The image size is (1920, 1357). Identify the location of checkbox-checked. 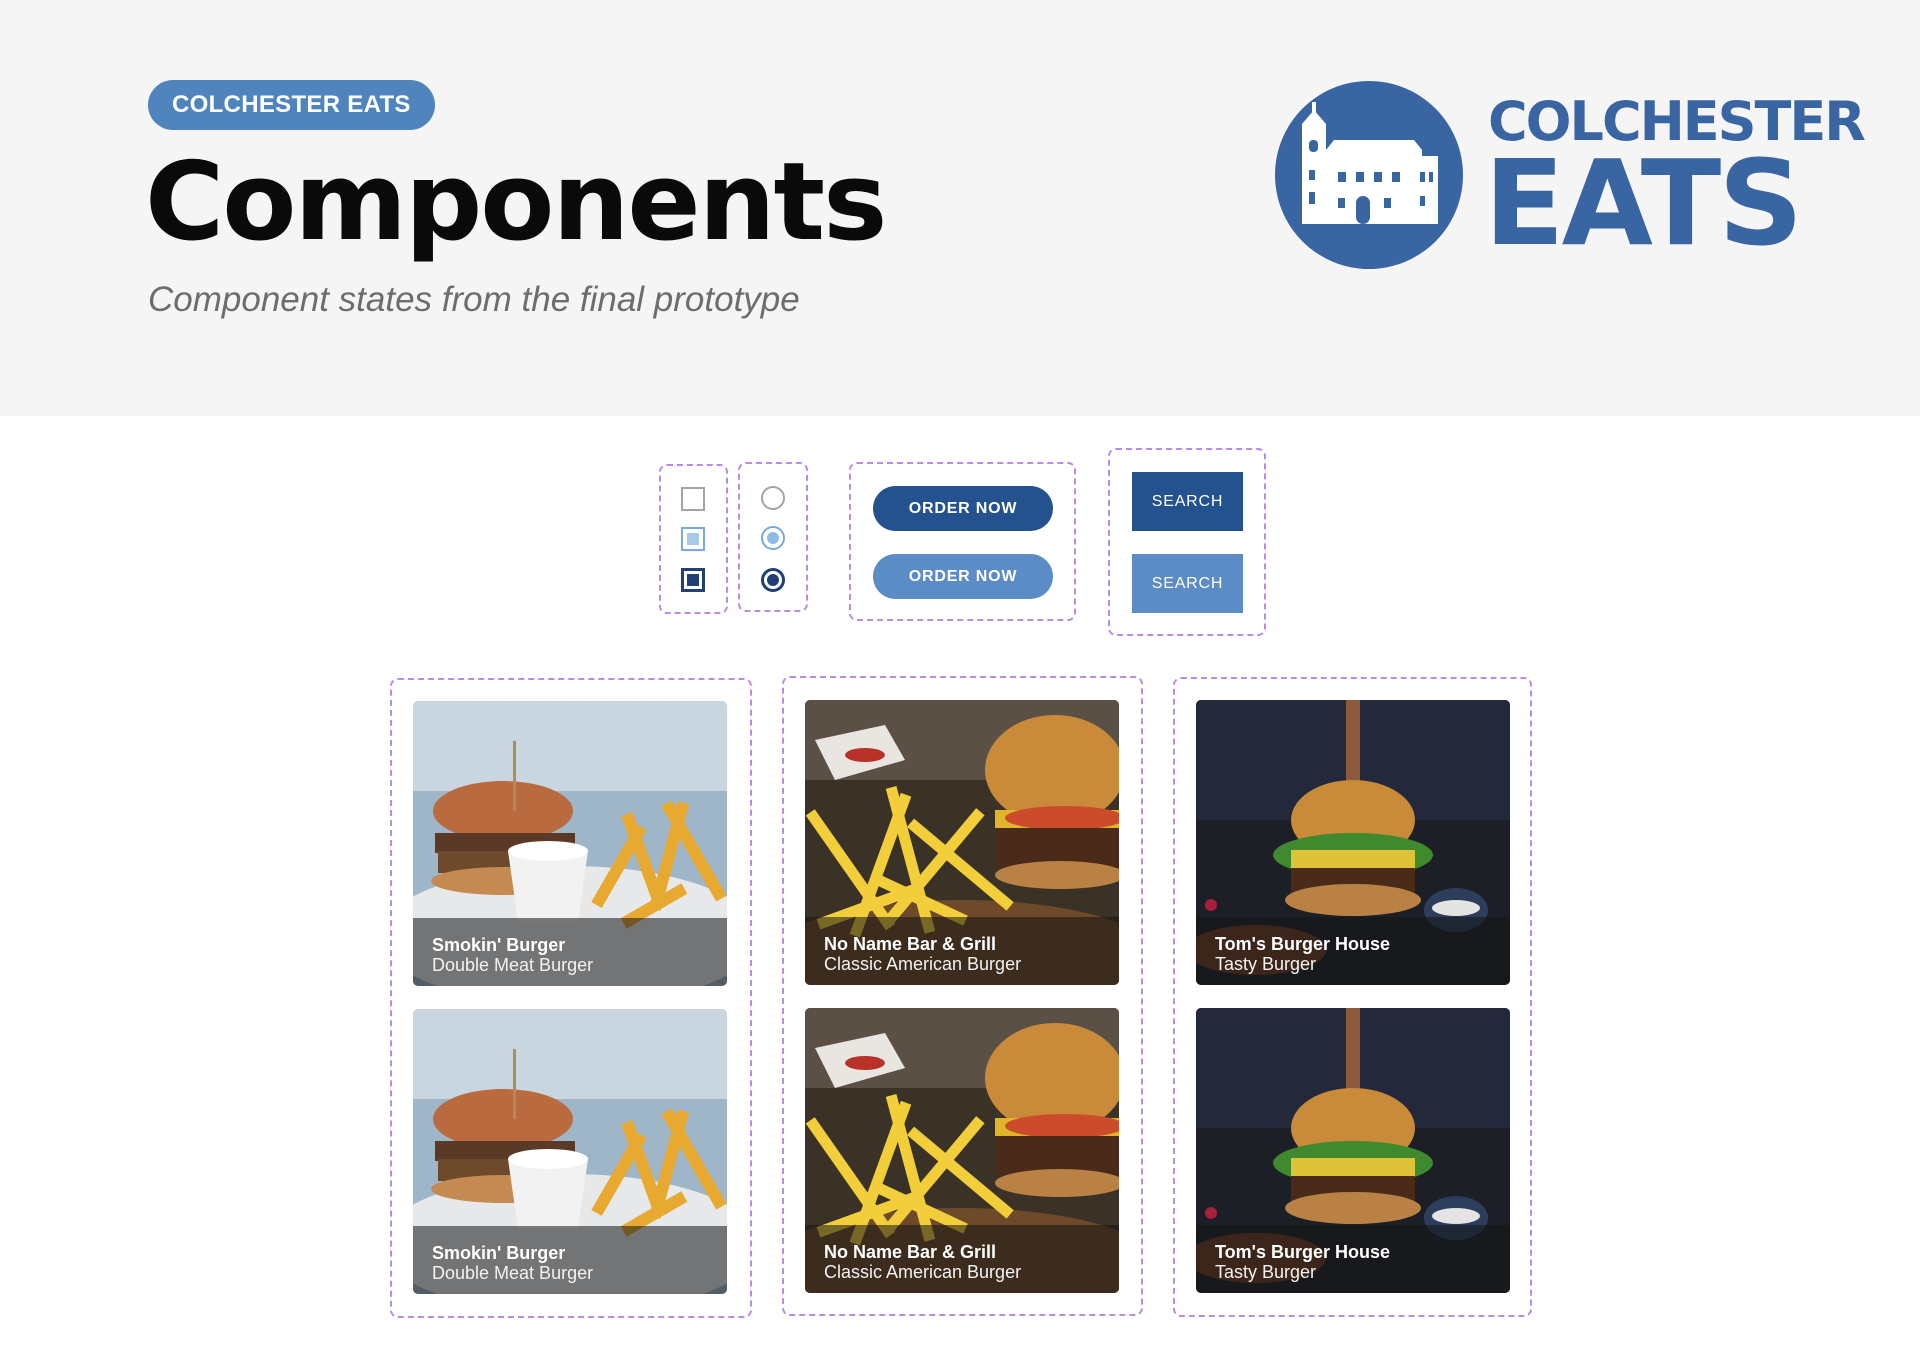
(693, 580).